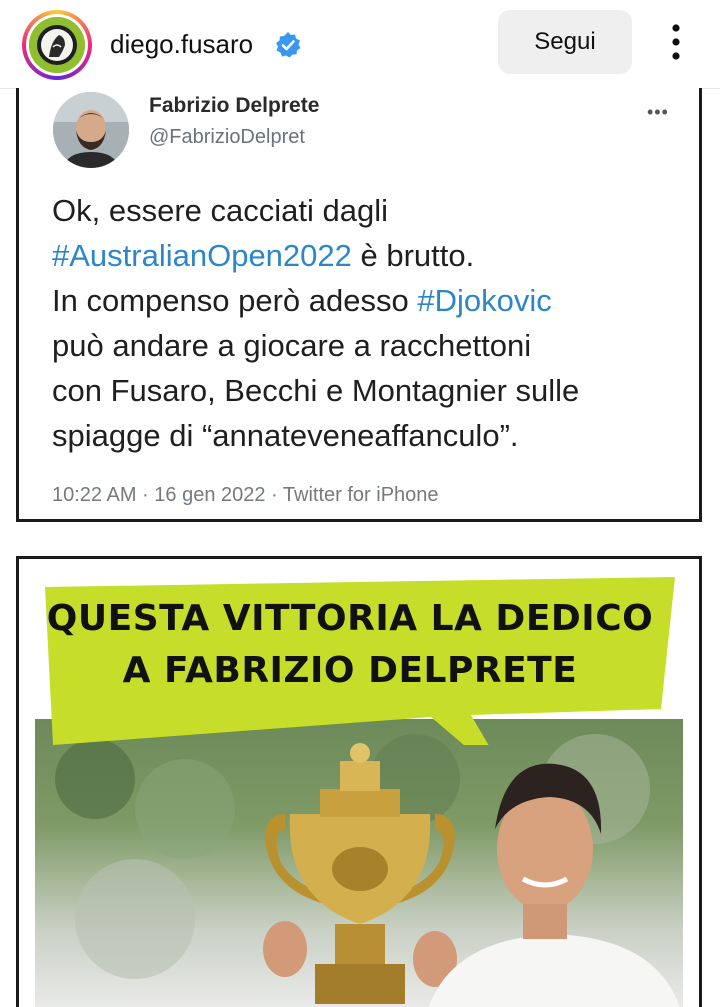 Image resolution: width=720 pixels, height=1007 pixels. What do you see at coordinates (360, 44) in the screenshot?
I see `post-header: diego.fusaro Segui` at bounding box center [360, 44].